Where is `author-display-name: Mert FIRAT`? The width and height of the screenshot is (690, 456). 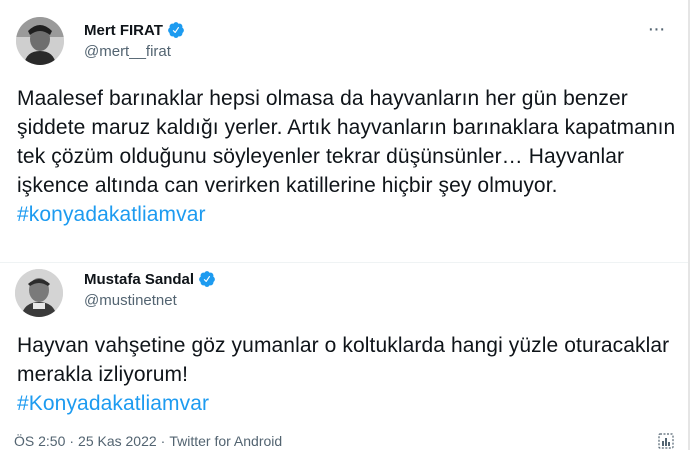 author-display-name: Mert FIRAT is located at coordinates (123, 30).